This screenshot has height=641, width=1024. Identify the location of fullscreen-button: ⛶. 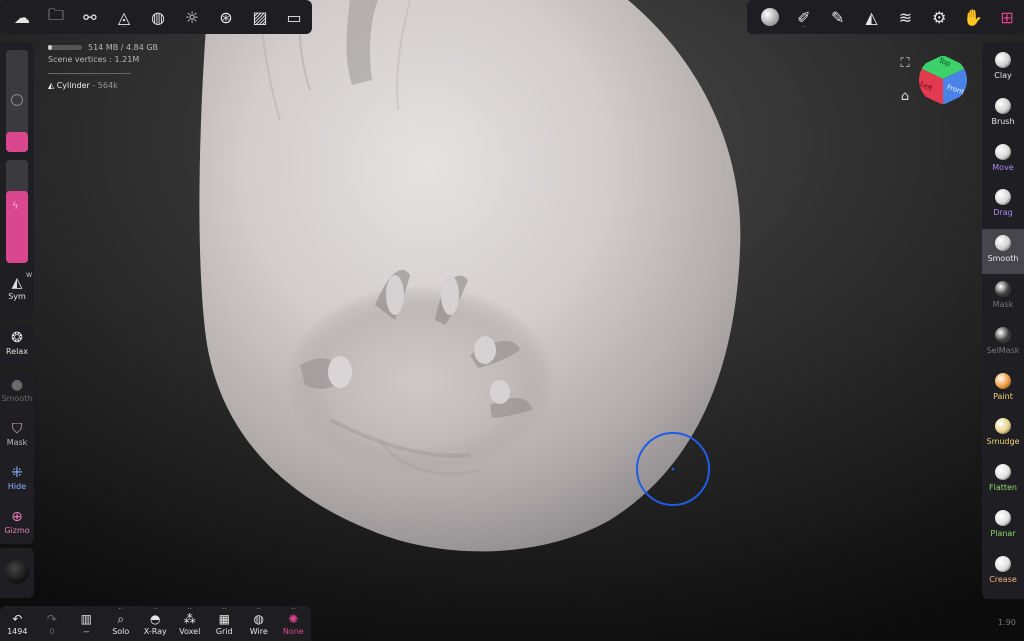
(905, 65).